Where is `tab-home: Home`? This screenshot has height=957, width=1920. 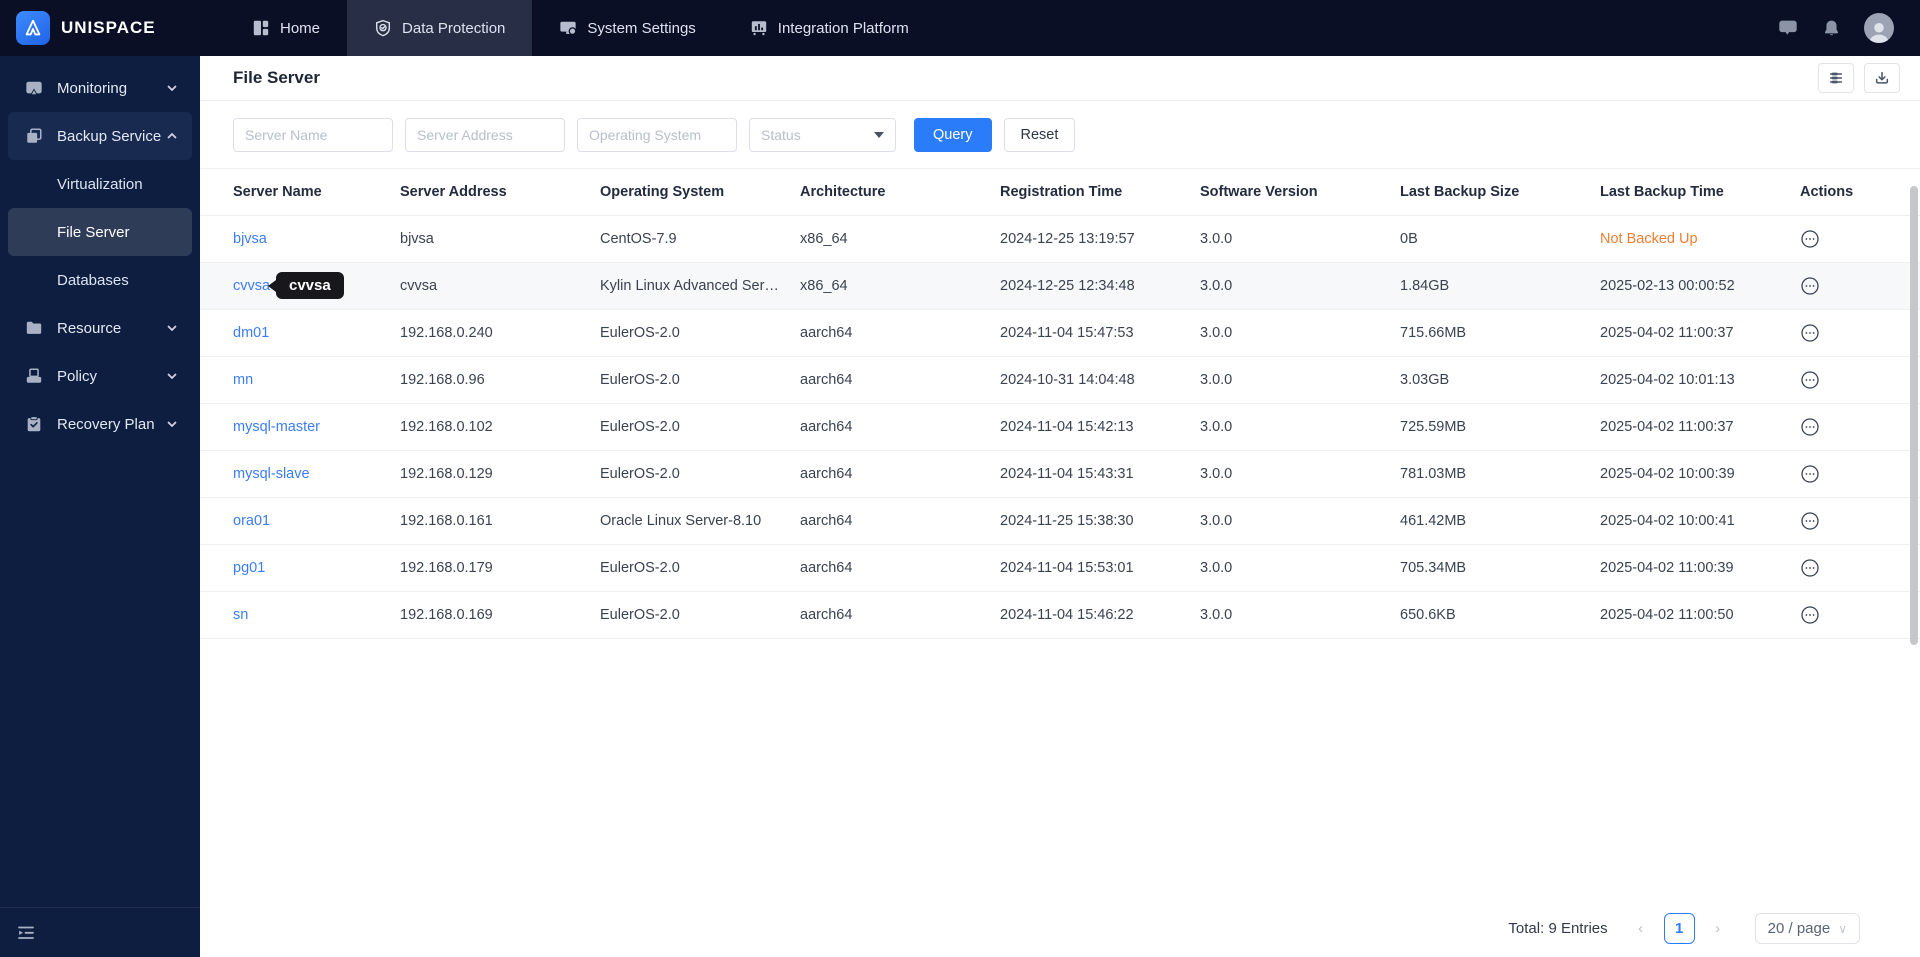
tab-home: Home is located at coordinates (286, 28).